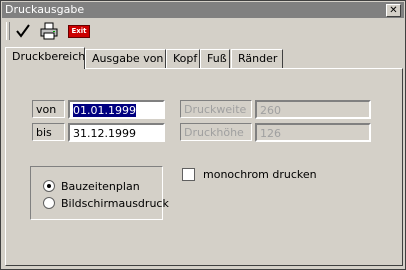 This screenshot has width=406, height=270. I want to click on checkbox-icon, so click(188, 174).